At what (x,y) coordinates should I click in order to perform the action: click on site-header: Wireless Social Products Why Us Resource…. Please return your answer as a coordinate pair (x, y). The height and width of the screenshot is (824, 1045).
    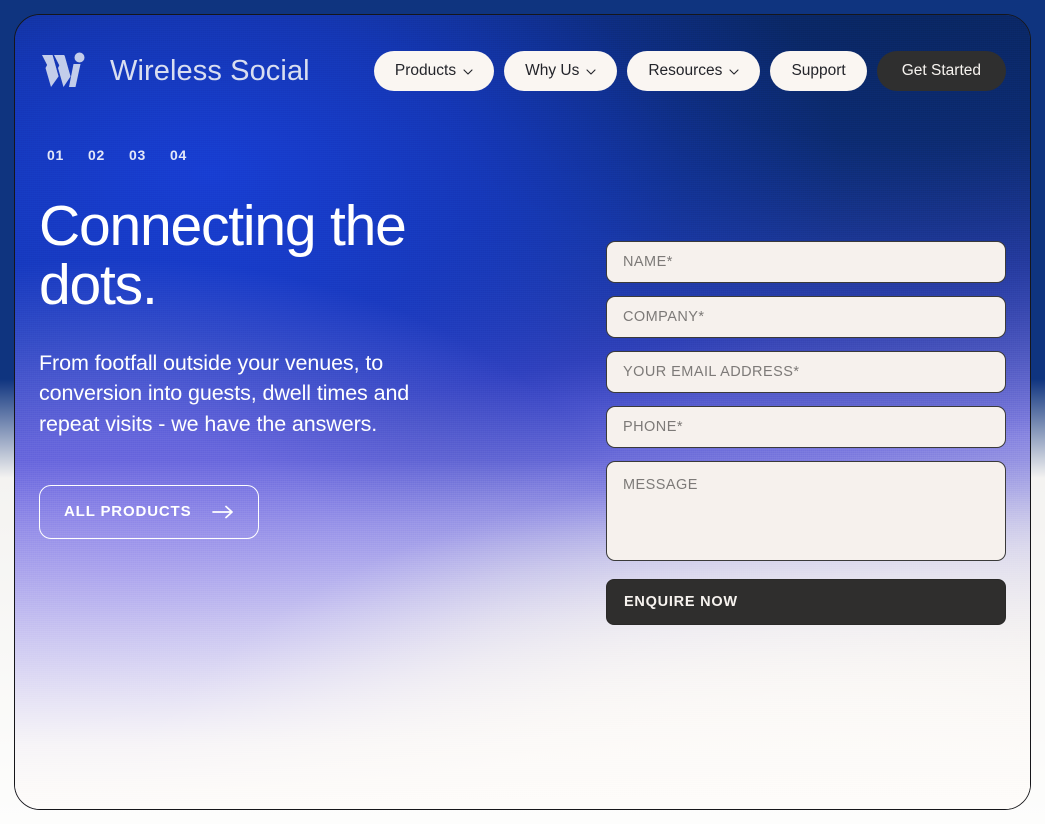
    Looking at the image, I should click on (522, 71).